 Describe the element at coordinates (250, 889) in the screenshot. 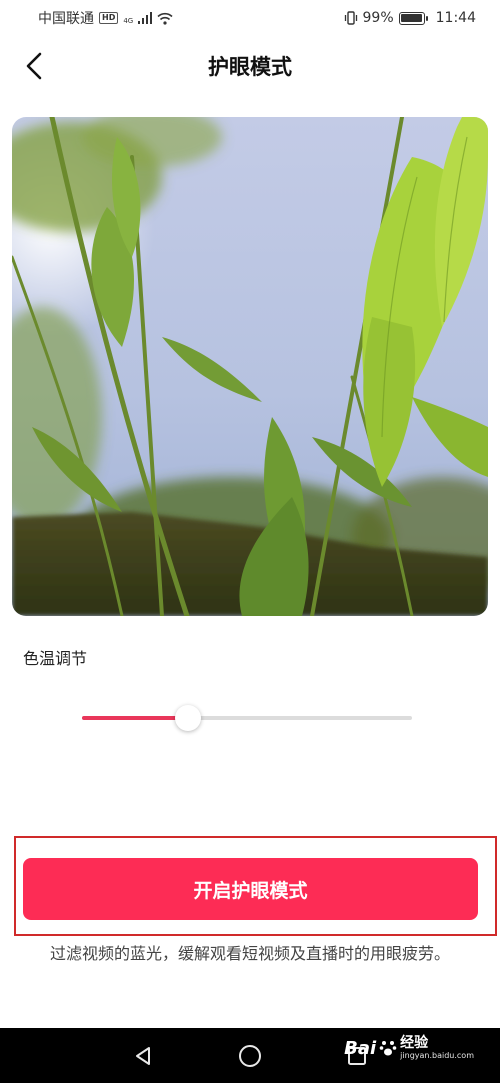

I see `enable-eye-protection-button: 开启护眼模式` at that location.